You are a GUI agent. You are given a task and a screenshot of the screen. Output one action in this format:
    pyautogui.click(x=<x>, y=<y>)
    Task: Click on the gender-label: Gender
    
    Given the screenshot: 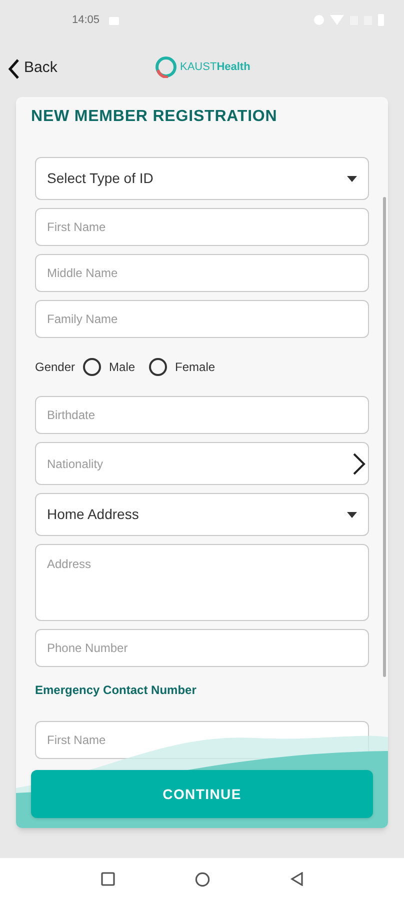 What is the action you would take?
    pyautogui.click(x=55, y=367)
    